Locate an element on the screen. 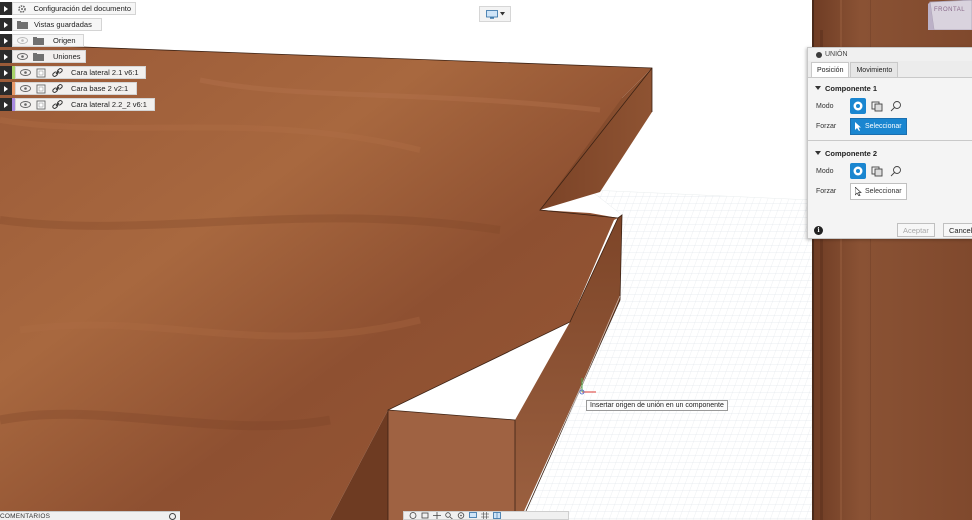  tree-item-document-settings: Configuración del documento is located at coordinates (68, 8).